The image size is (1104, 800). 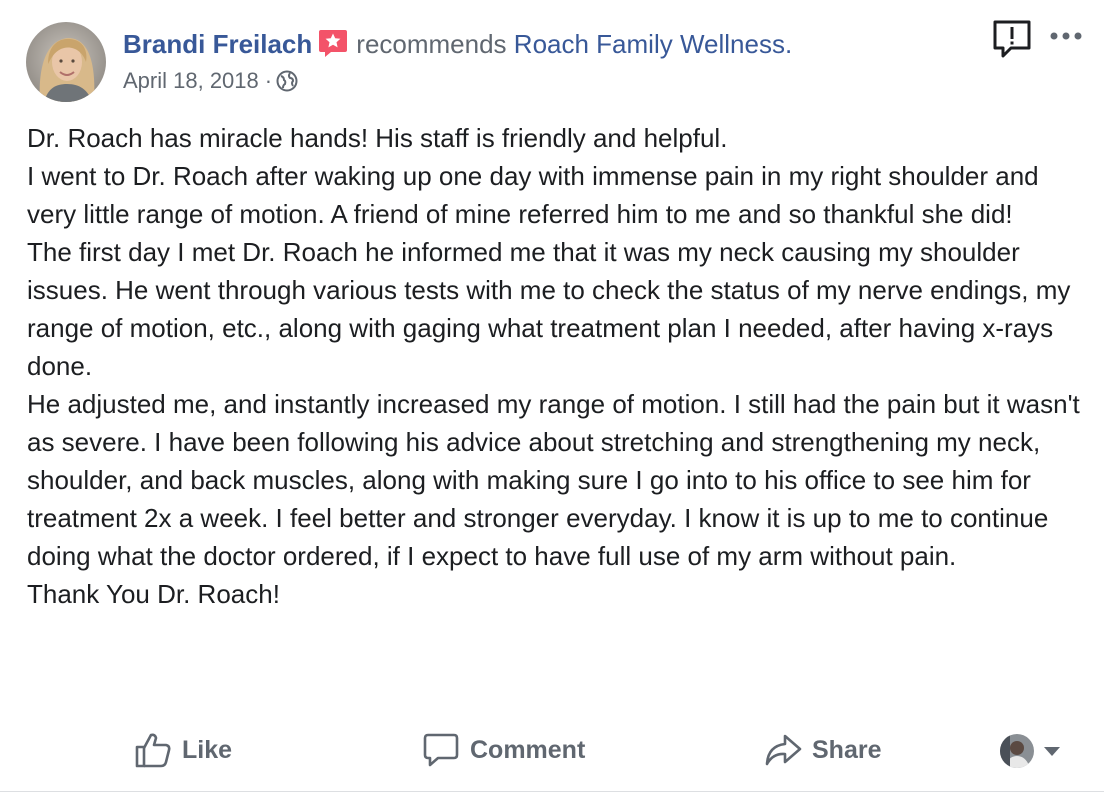 I want to click on share-button: Share, so click(x=822, y=750).